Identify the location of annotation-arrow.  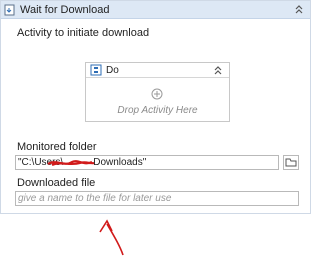
(111, 237).